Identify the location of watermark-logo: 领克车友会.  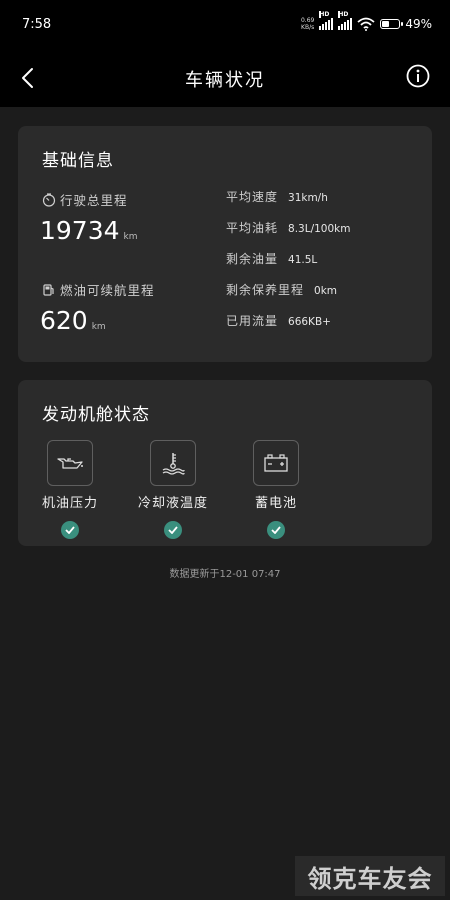
(370, 876).